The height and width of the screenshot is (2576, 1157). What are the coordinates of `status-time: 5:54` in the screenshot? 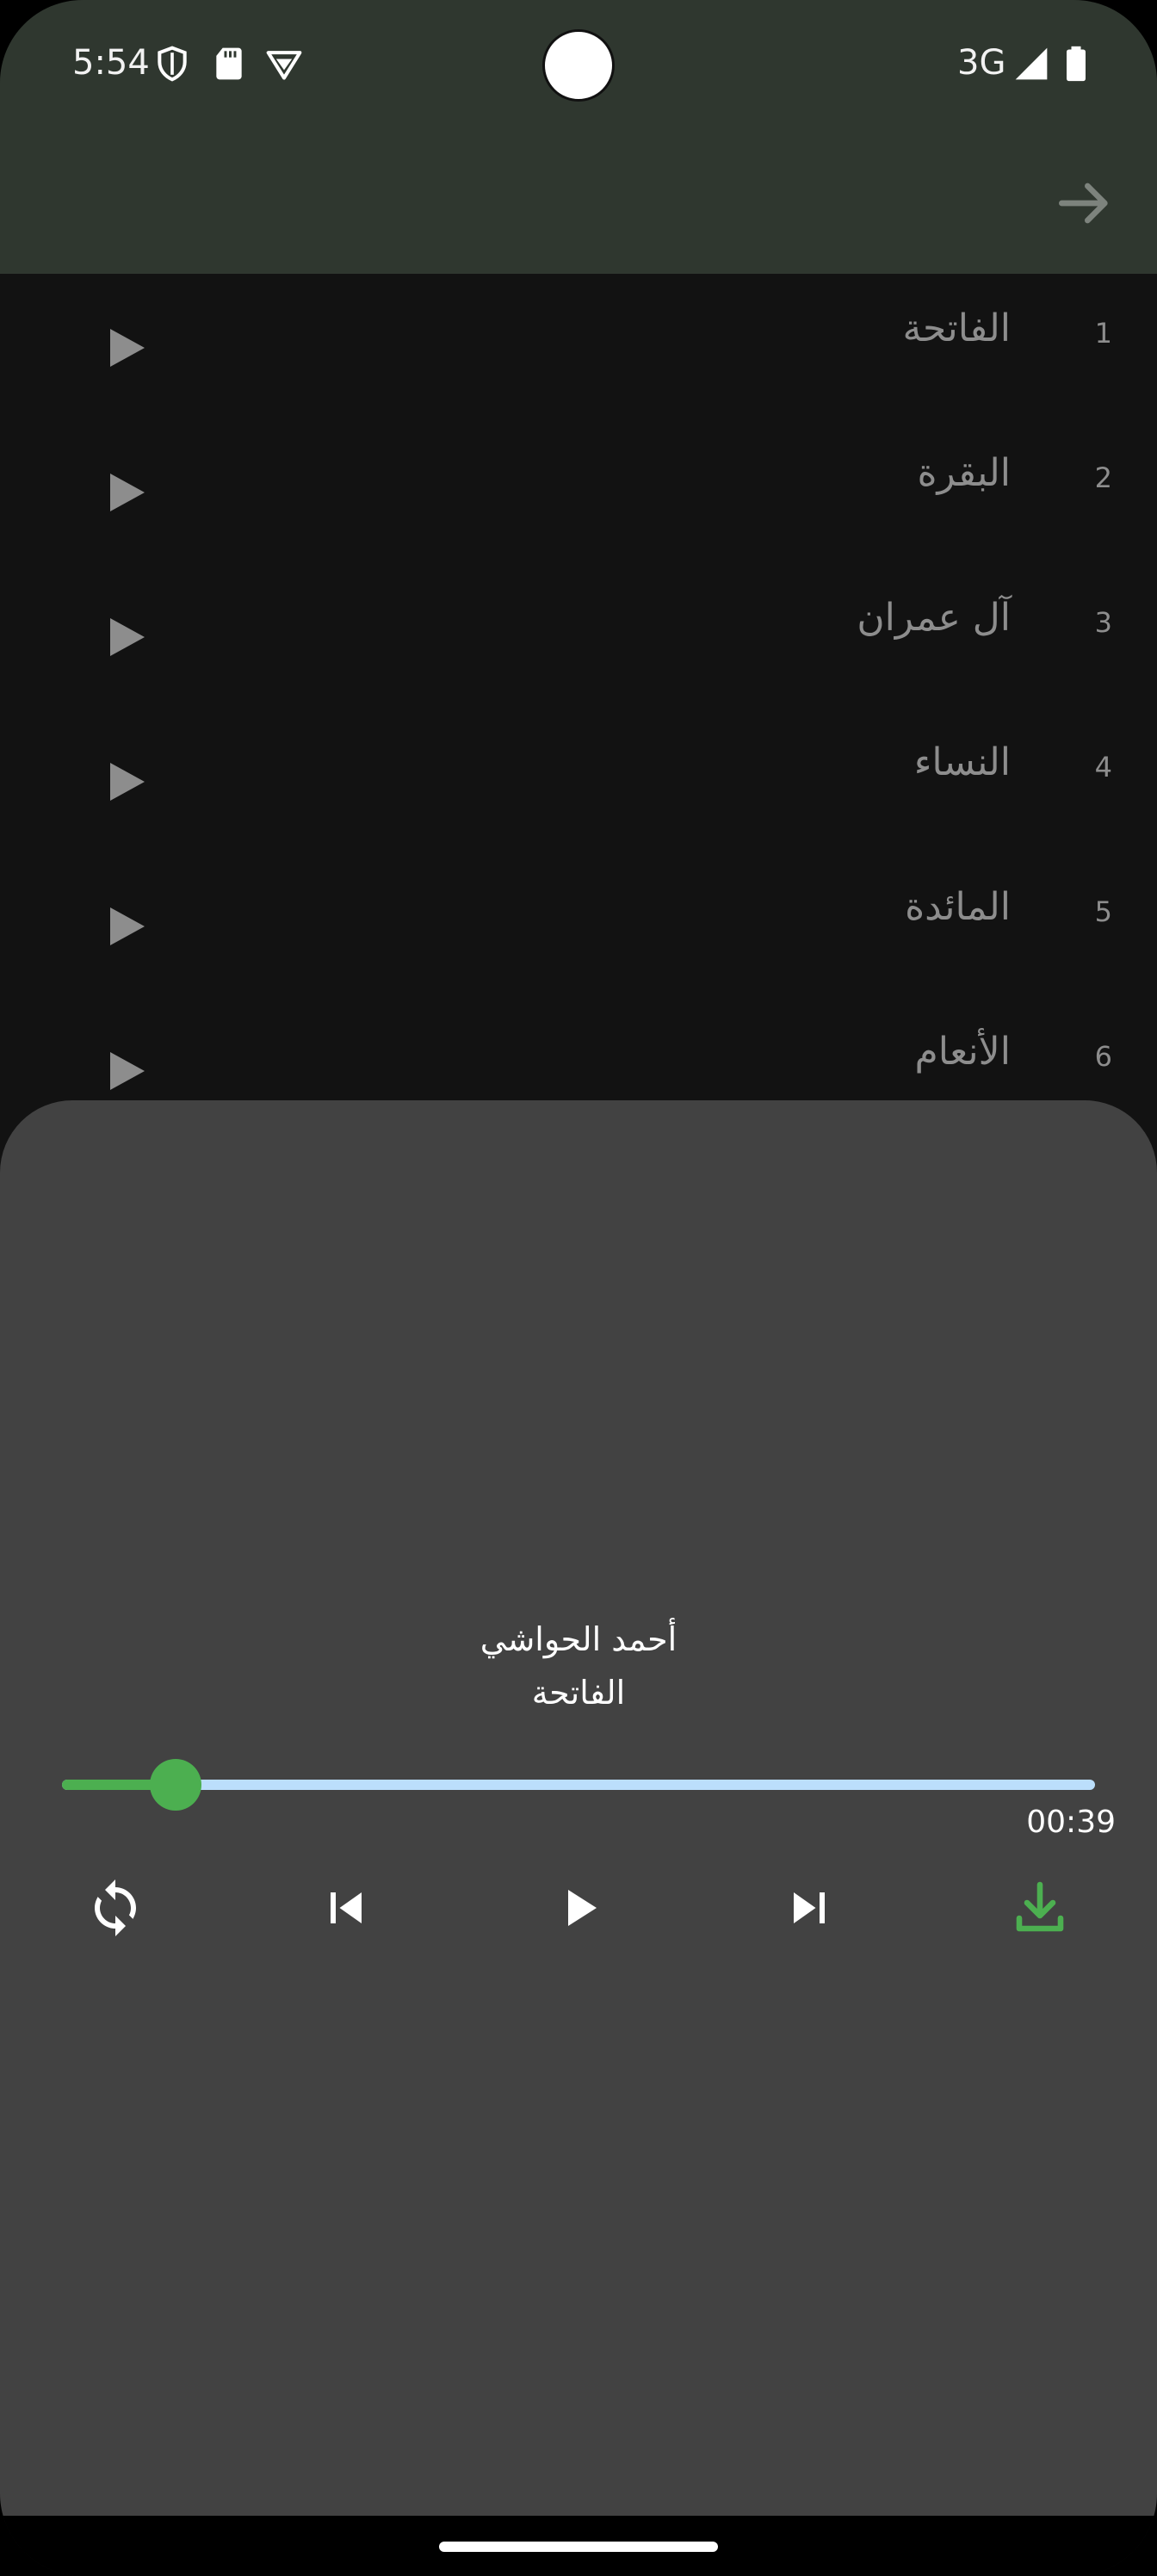 It's located at (111, 63).